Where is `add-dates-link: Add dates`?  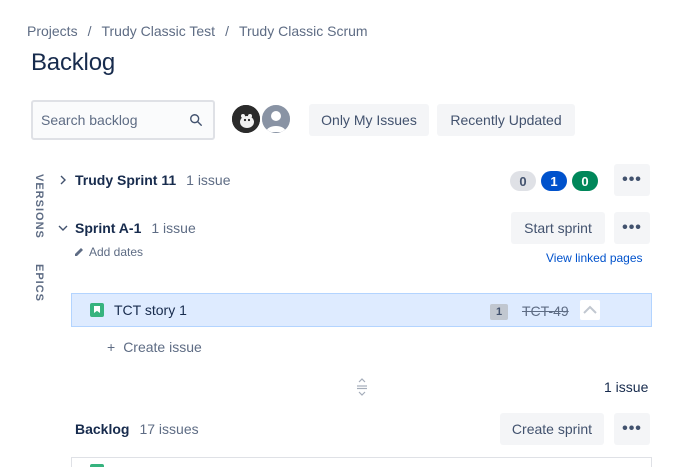
add-dates-link: Add dates is located at coordinates (108, 252).